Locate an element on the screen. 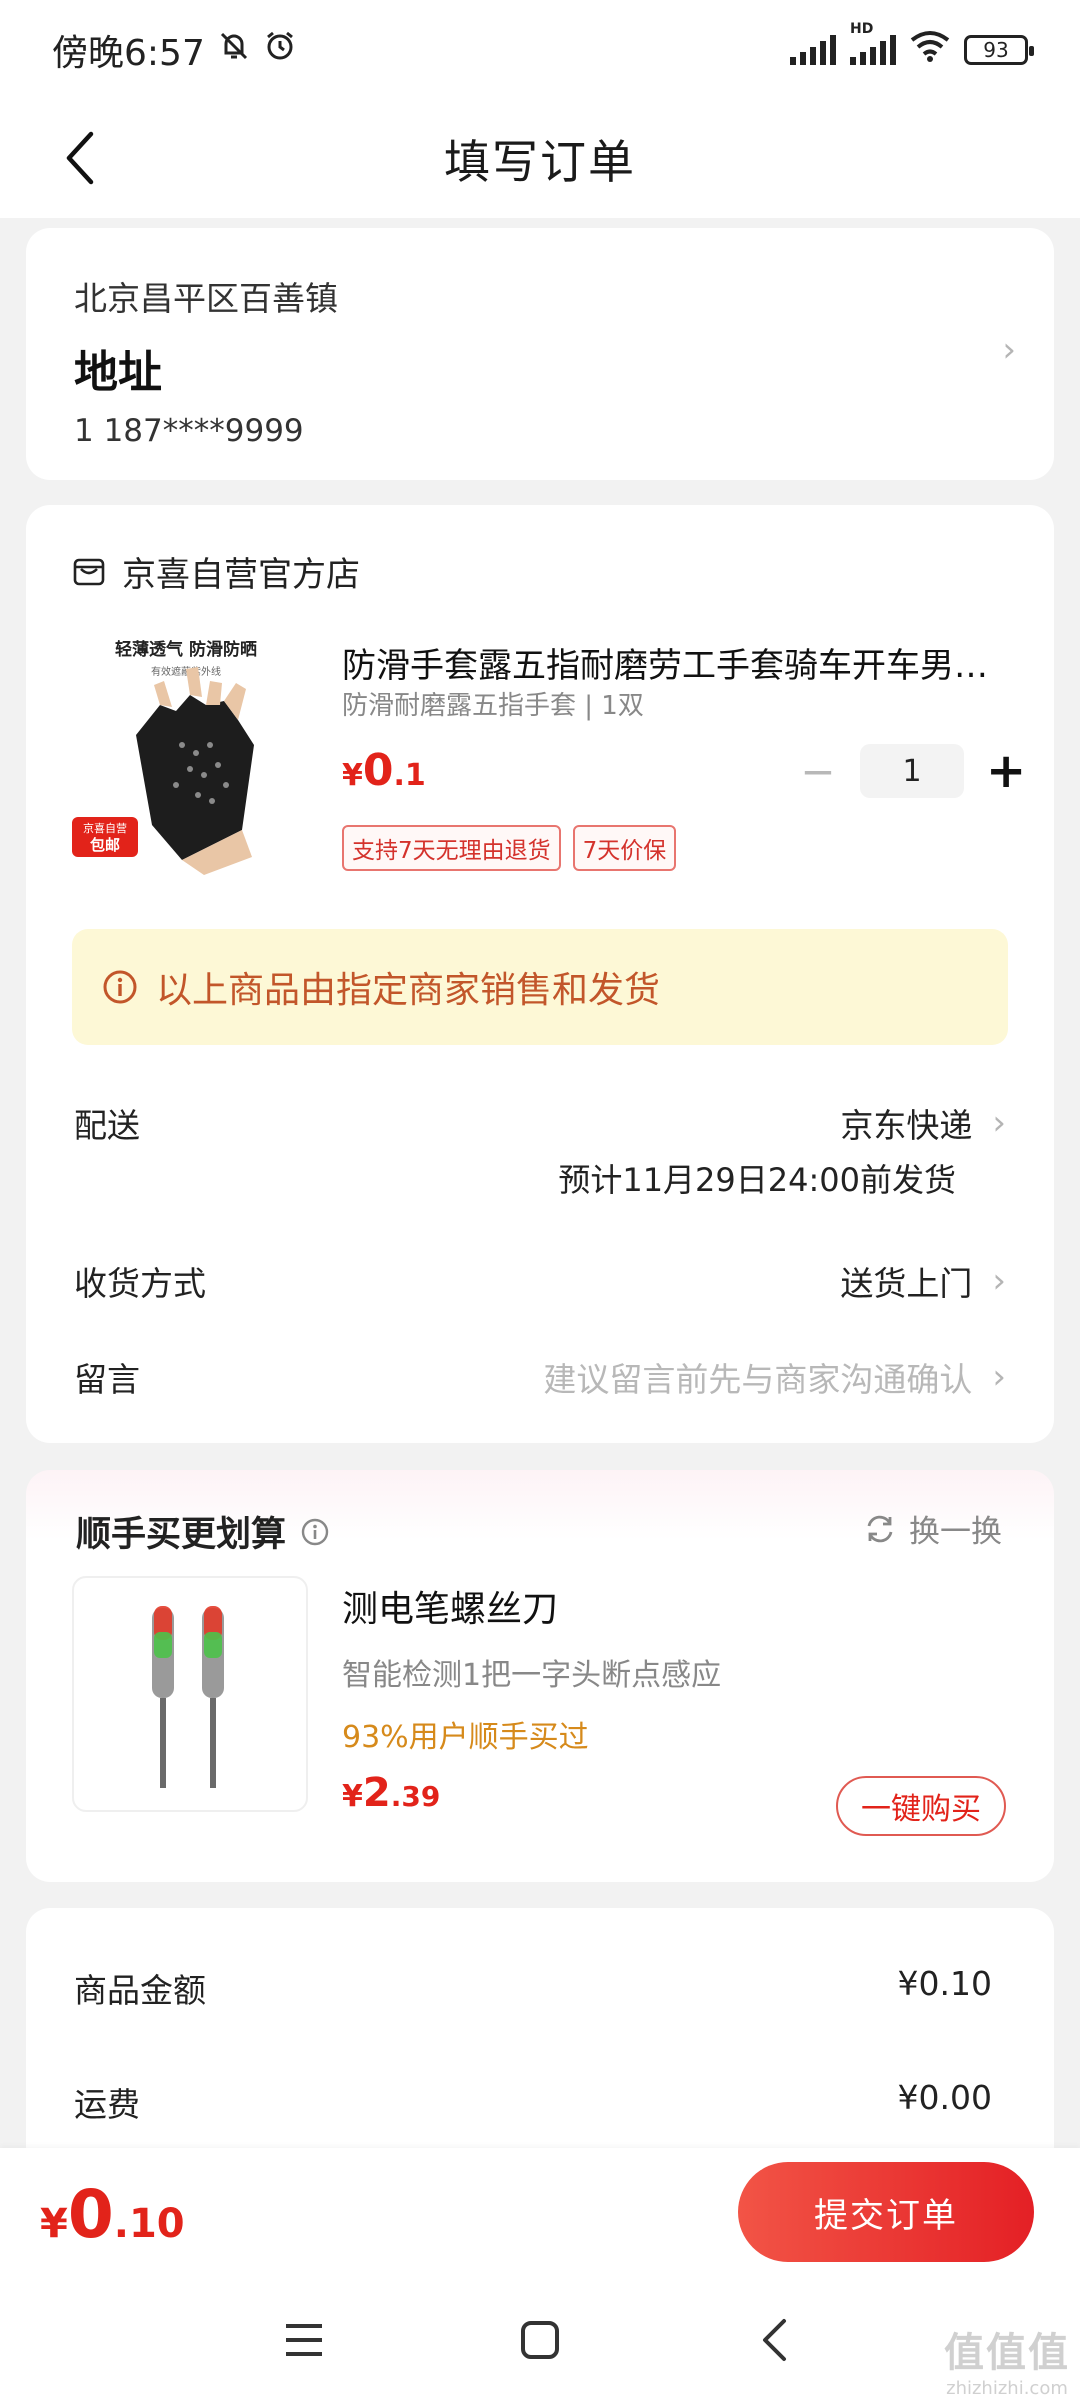 This screenshot has width=1080, height=2400. swap-button: 换一换 is located at coordinates (932, 1528).